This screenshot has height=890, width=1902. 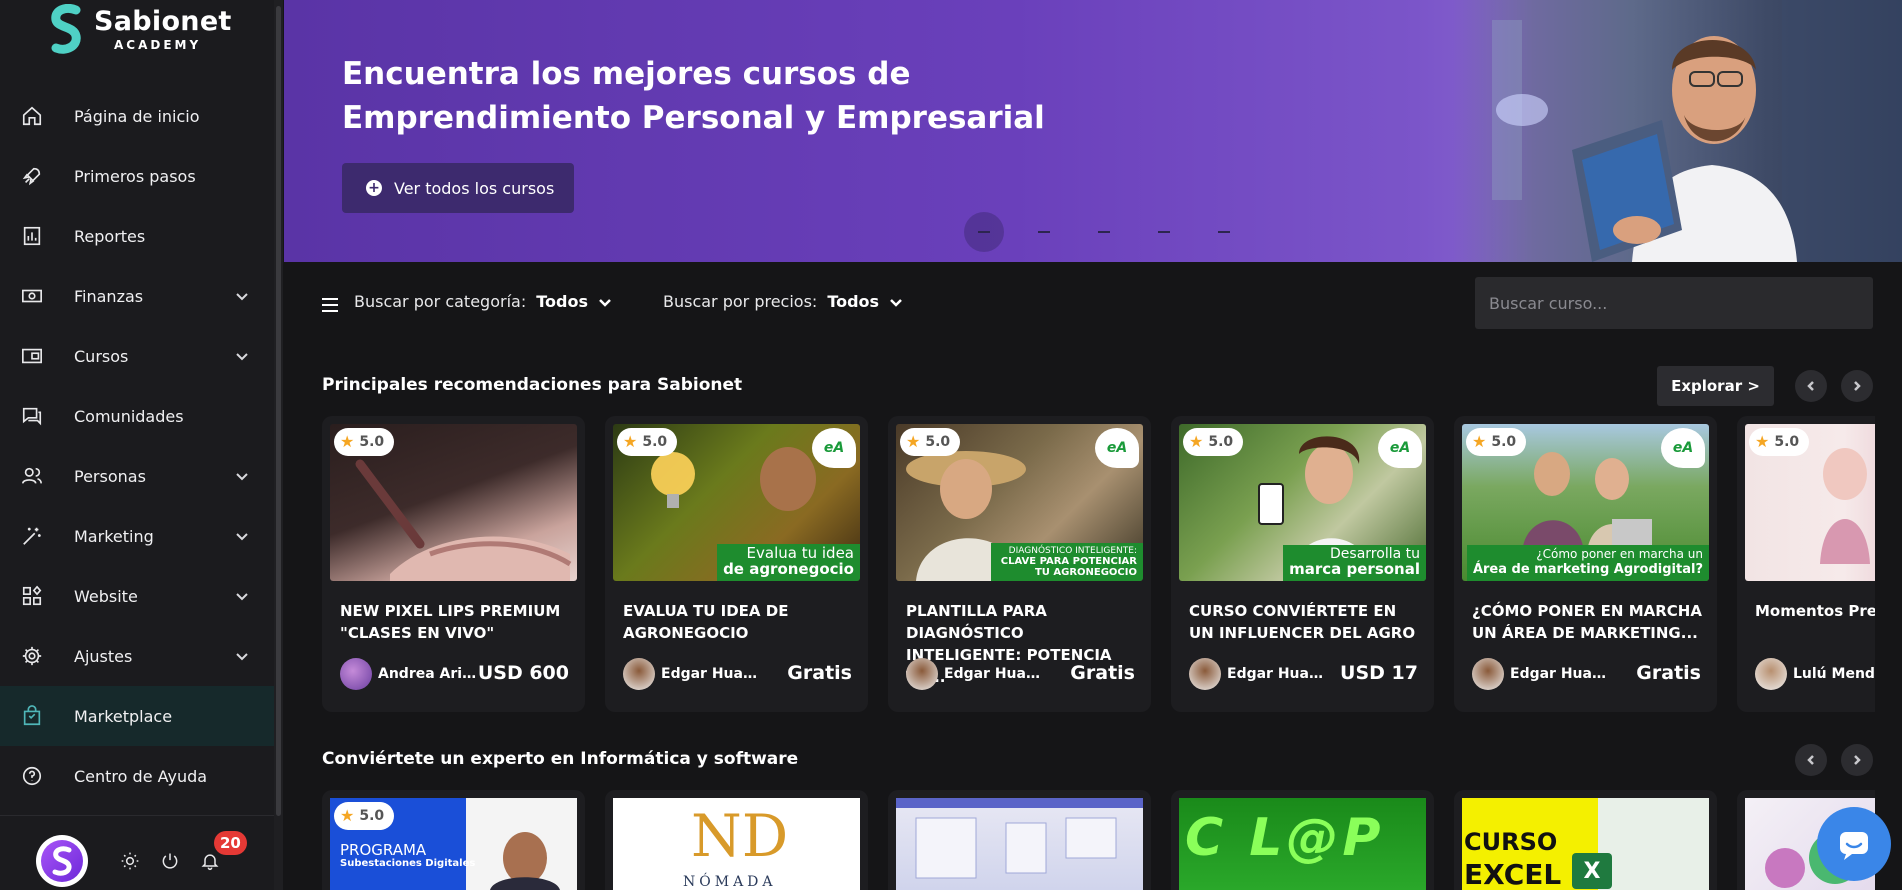 I want to click on sidebar-item-marketplace: Marketplace, so click(x=137, y=716).